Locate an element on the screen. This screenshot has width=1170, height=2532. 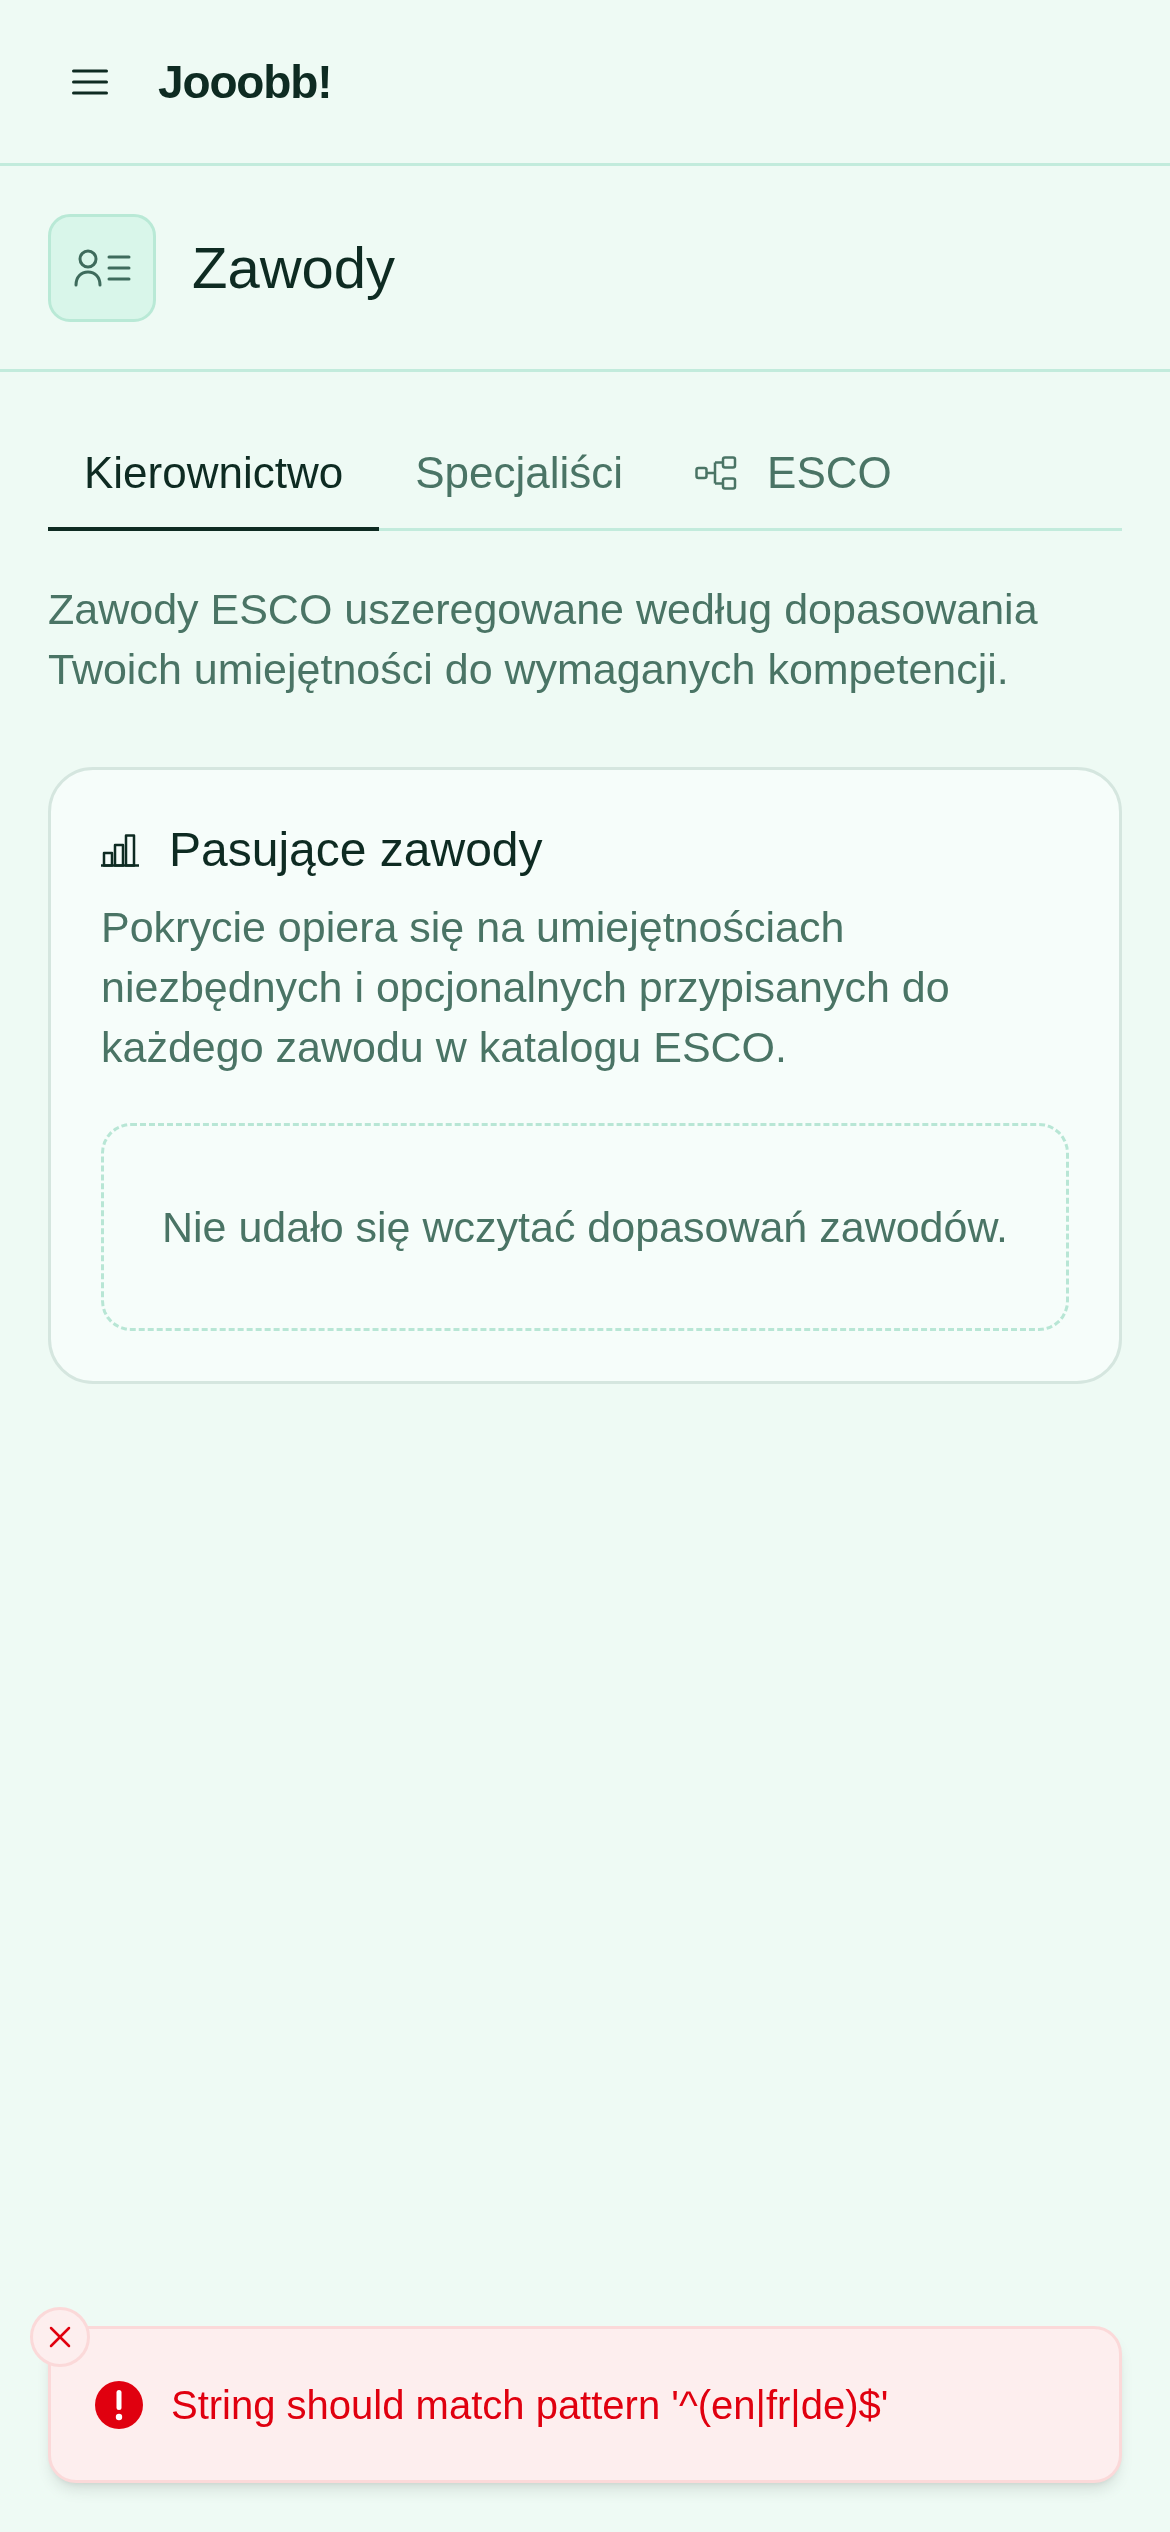
person-list-icon is located at coordinates (102, 267).